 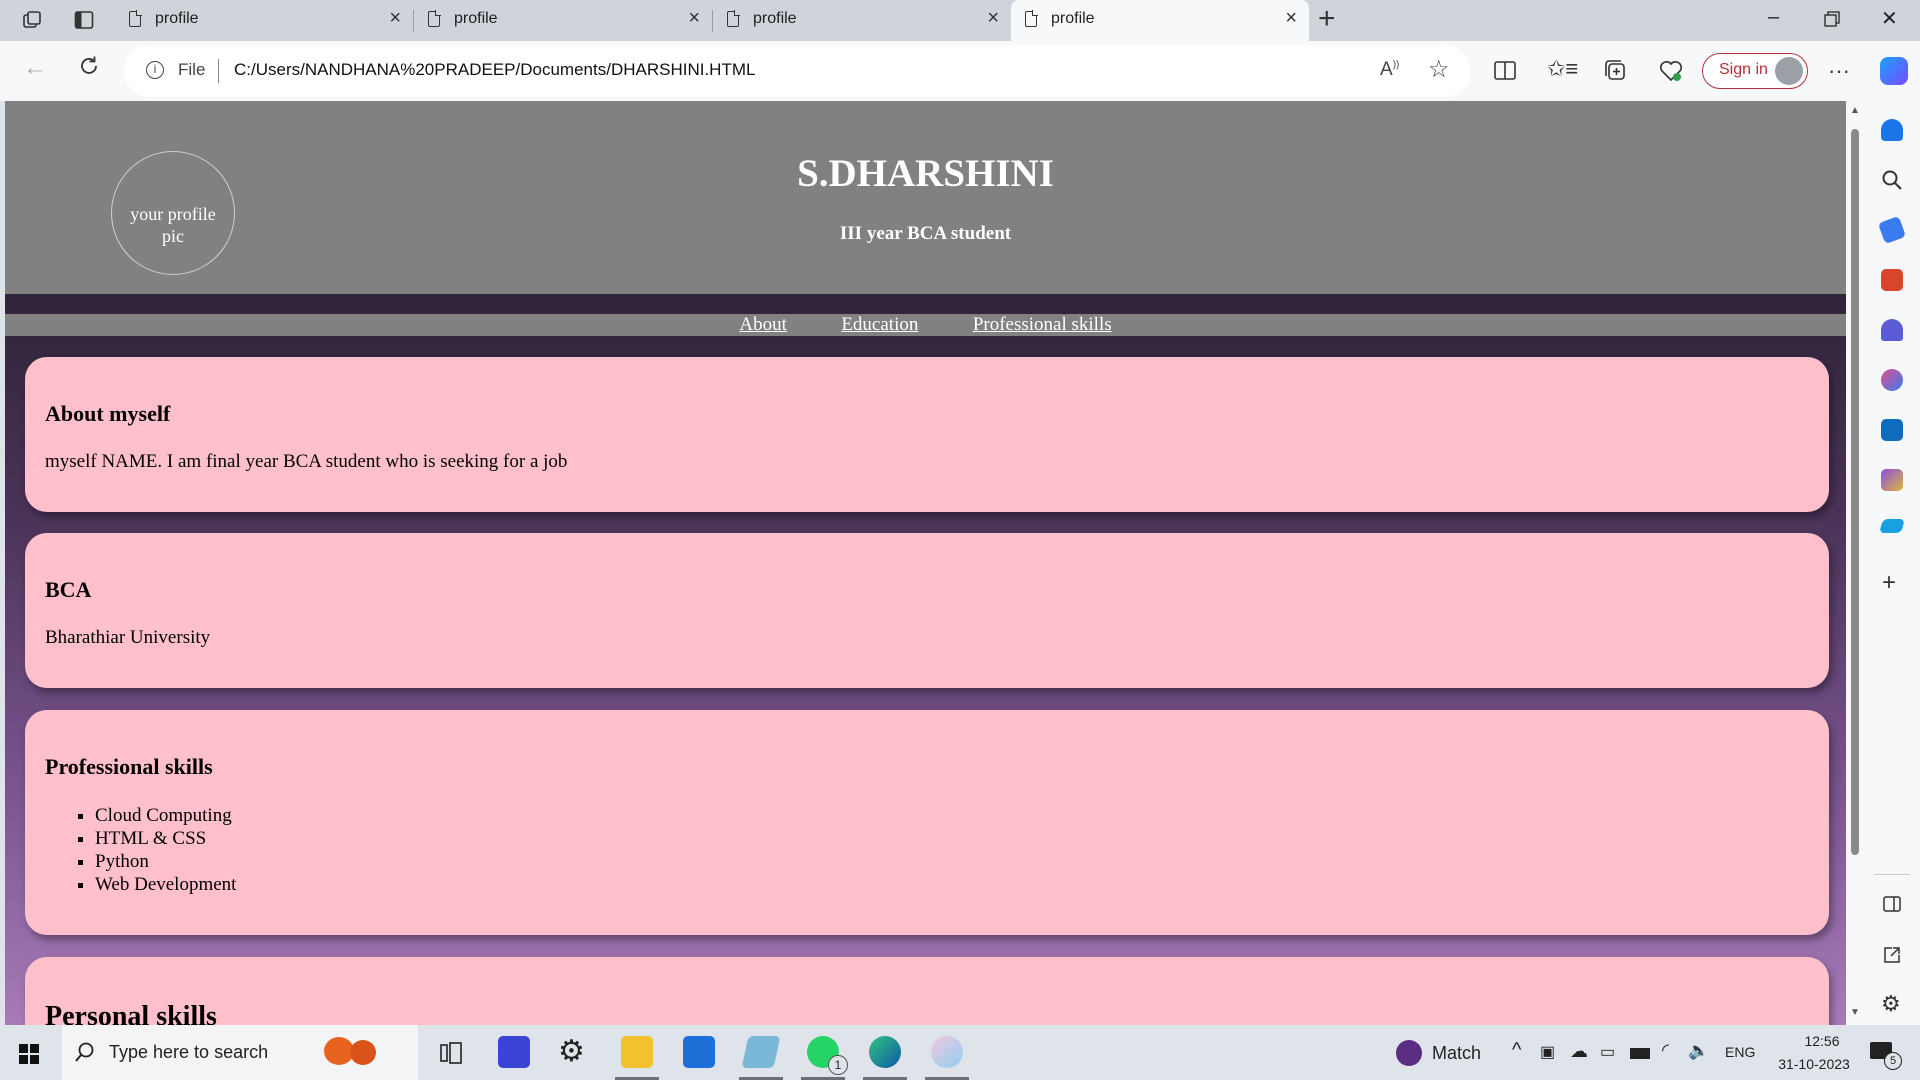 I want to click on read-aloud-icon: A)), so click(x=1389, y=70).